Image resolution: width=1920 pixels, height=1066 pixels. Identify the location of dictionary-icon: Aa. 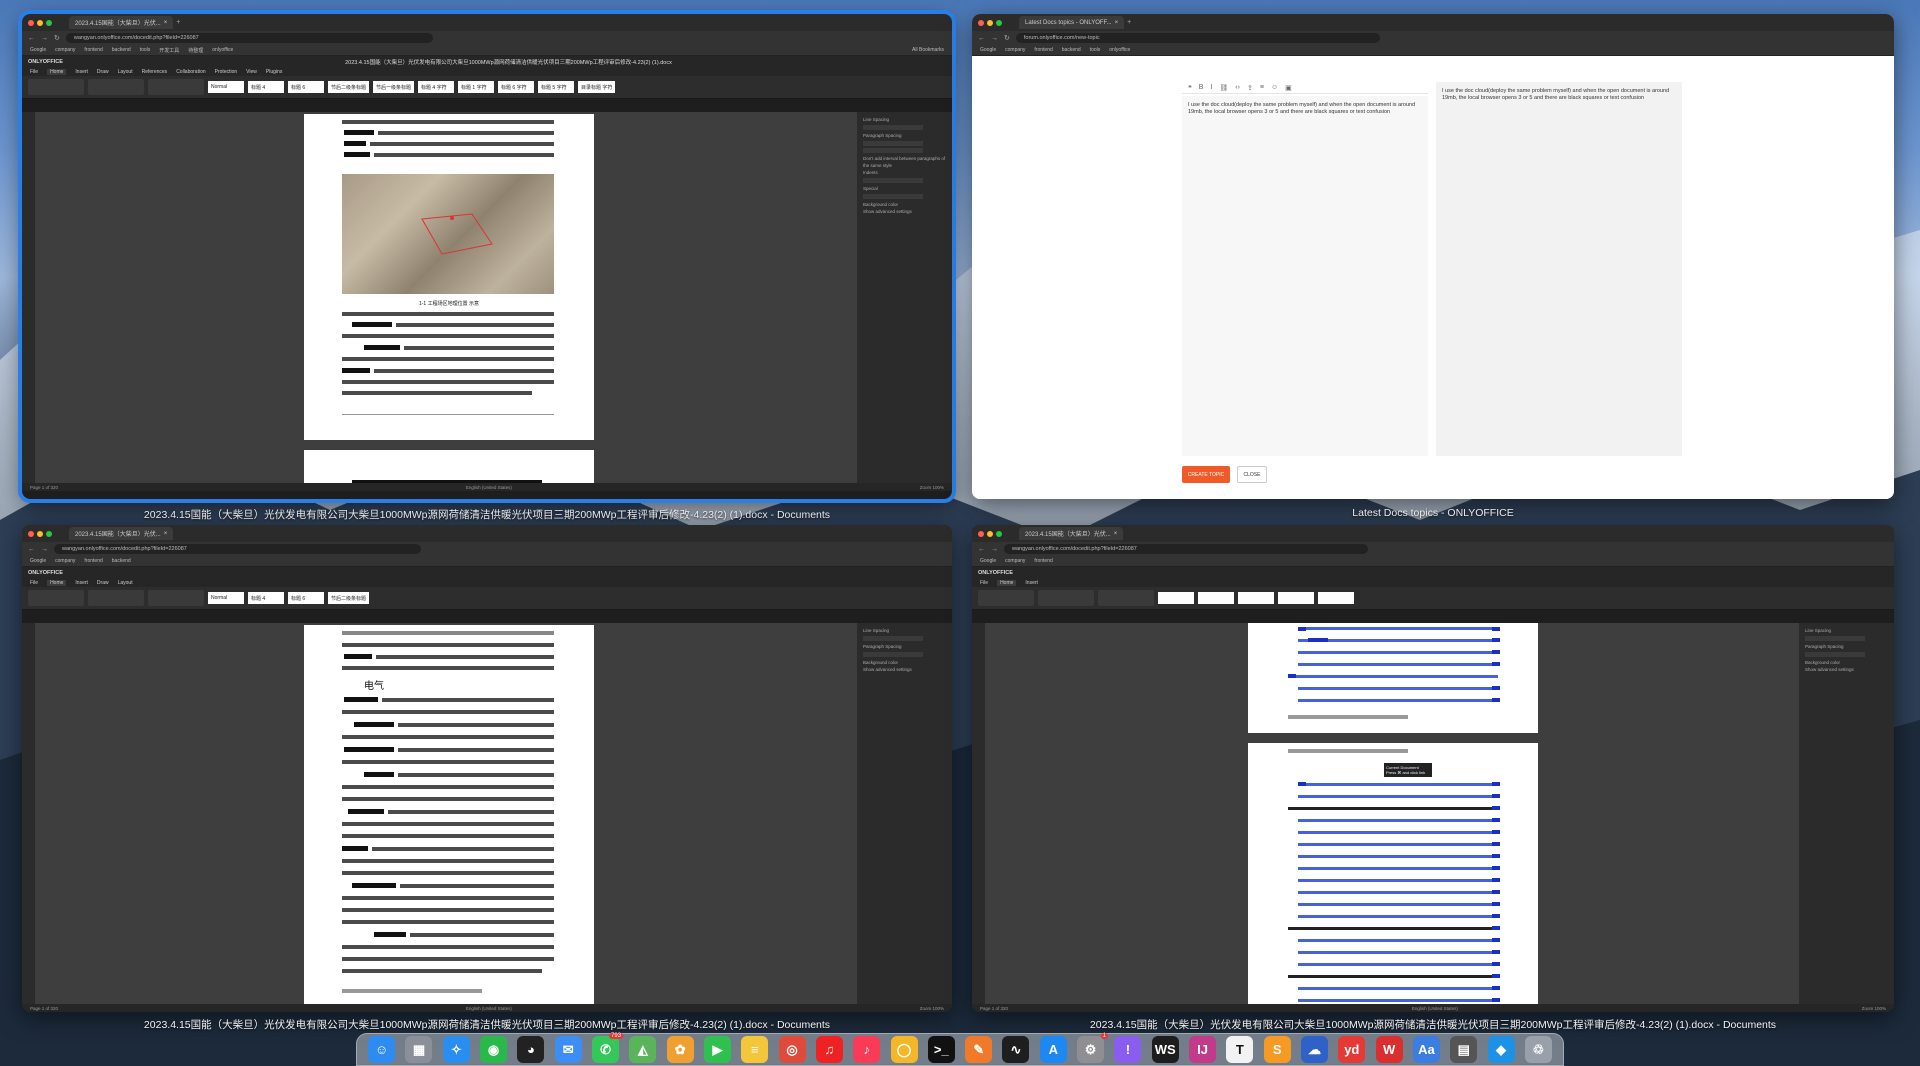
(1426, 1049).